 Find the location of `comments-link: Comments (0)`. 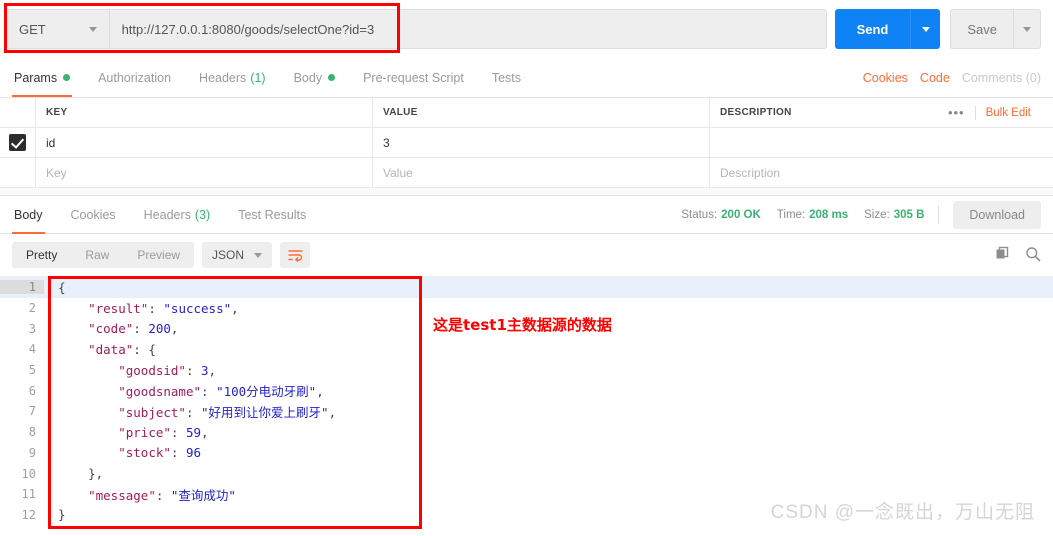

comments-link: Comments (0) is located at coordinates (1001, 78).